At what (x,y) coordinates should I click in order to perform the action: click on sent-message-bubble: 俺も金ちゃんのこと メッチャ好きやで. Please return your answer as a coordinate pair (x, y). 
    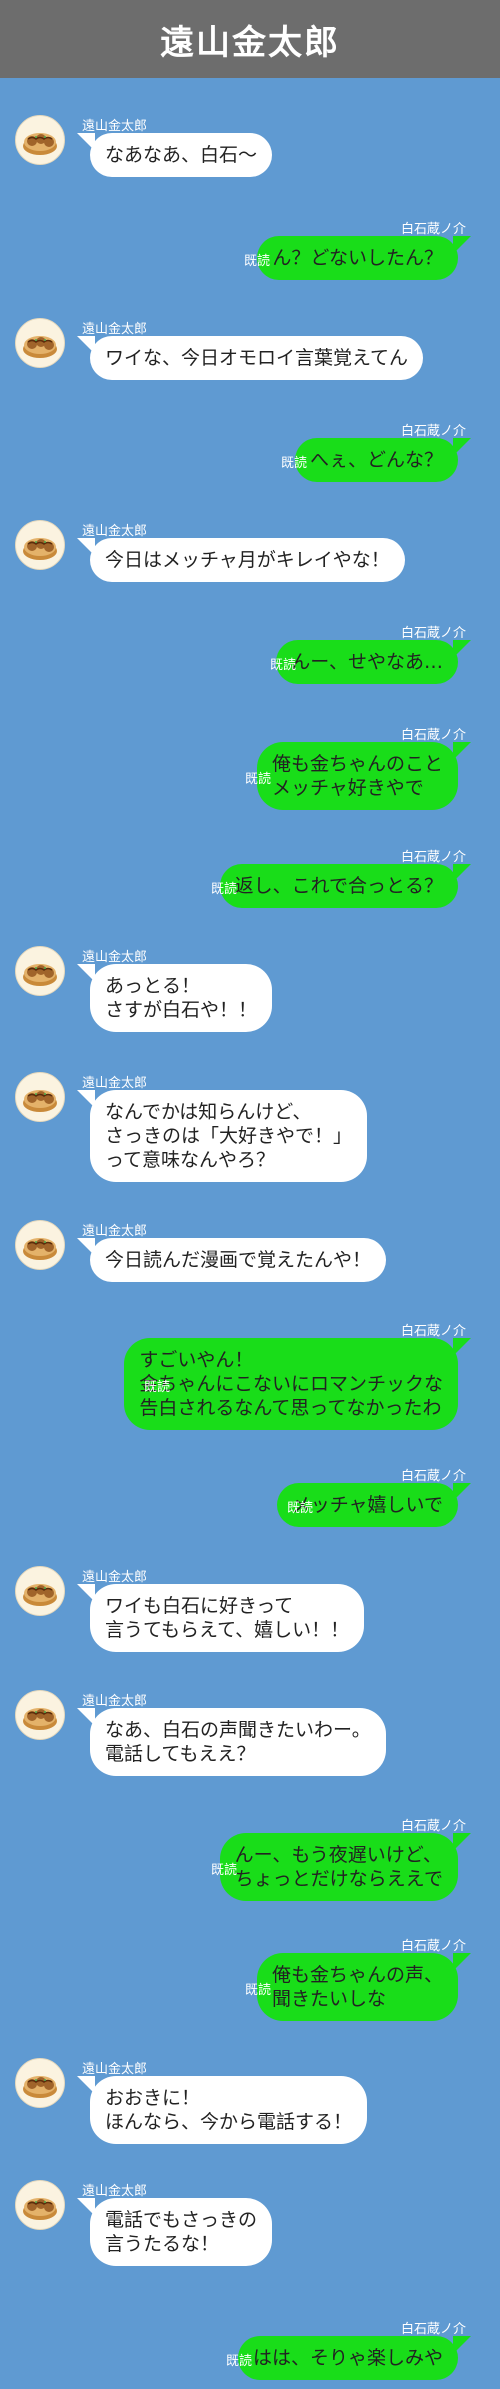
    Looking at the image, I should click on (364, 776).